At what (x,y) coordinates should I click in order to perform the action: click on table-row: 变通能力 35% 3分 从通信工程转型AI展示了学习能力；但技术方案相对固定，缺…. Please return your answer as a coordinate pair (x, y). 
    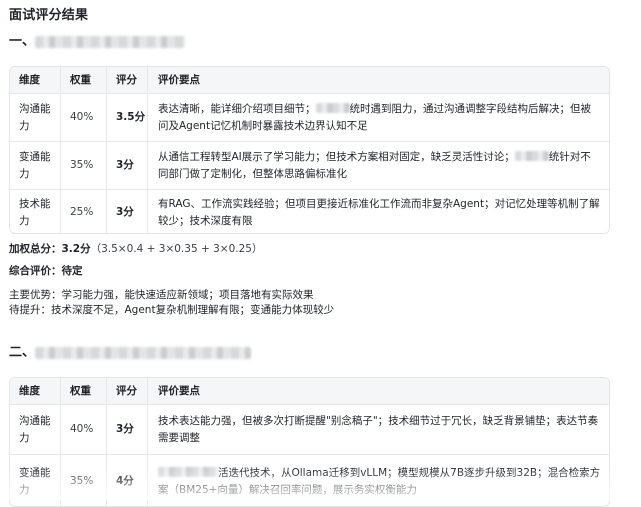
    Looking at the image, I should click on (309, 165).